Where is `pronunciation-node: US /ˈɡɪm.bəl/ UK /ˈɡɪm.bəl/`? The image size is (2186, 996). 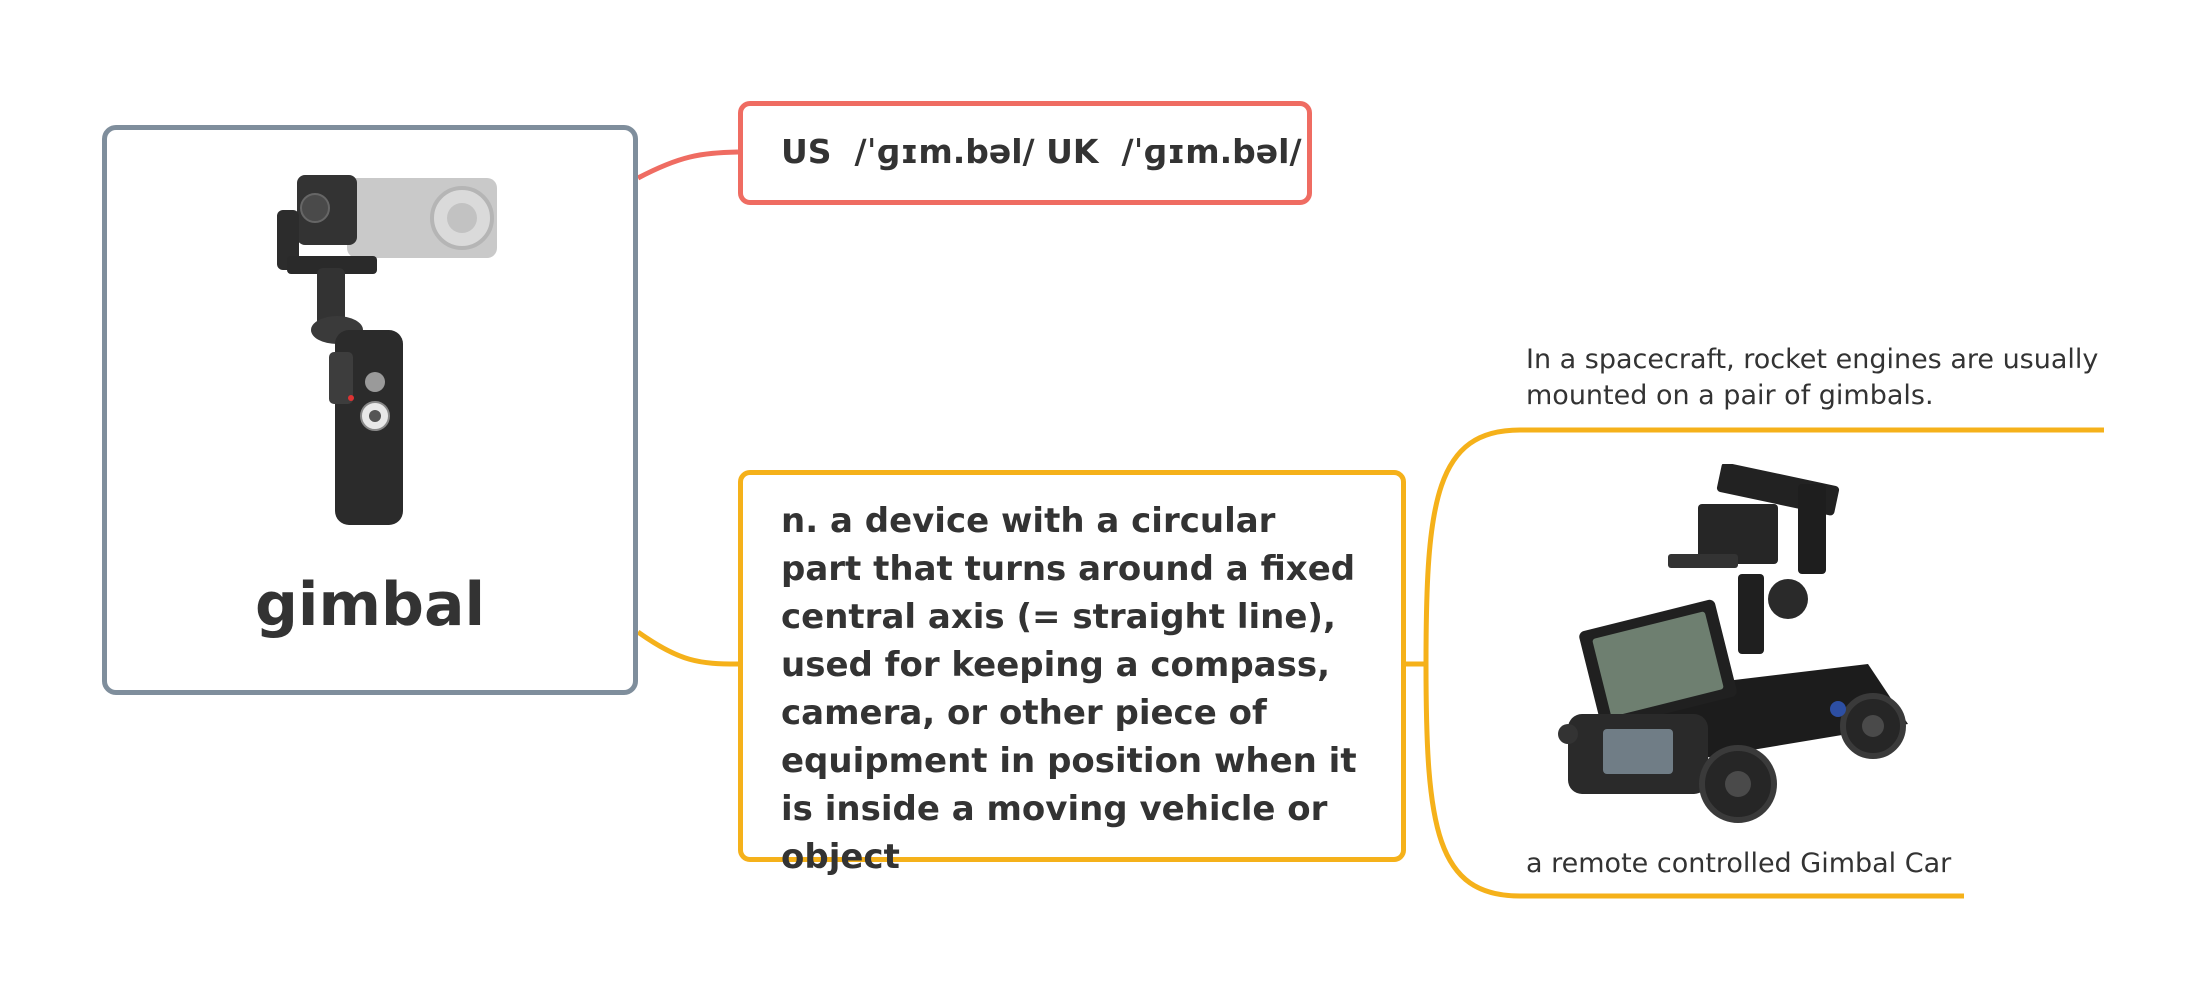
pronunciation-node: US /ˈɡɪm.bəl/ UK /ˈɡɪm.bəl/ is located at coordinates (1025, 153).